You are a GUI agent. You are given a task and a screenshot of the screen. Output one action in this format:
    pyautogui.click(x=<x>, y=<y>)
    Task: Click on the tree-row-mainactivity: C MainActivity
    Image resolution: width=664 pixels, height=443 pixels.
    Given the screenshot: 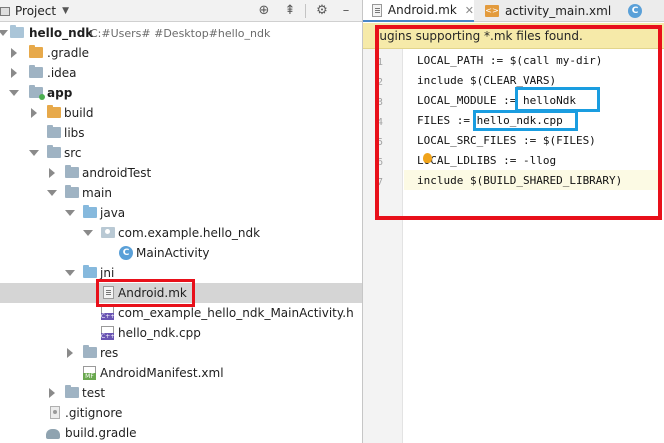 What is the action you would take?
    pyautogui.click(x=181, y=253)
    